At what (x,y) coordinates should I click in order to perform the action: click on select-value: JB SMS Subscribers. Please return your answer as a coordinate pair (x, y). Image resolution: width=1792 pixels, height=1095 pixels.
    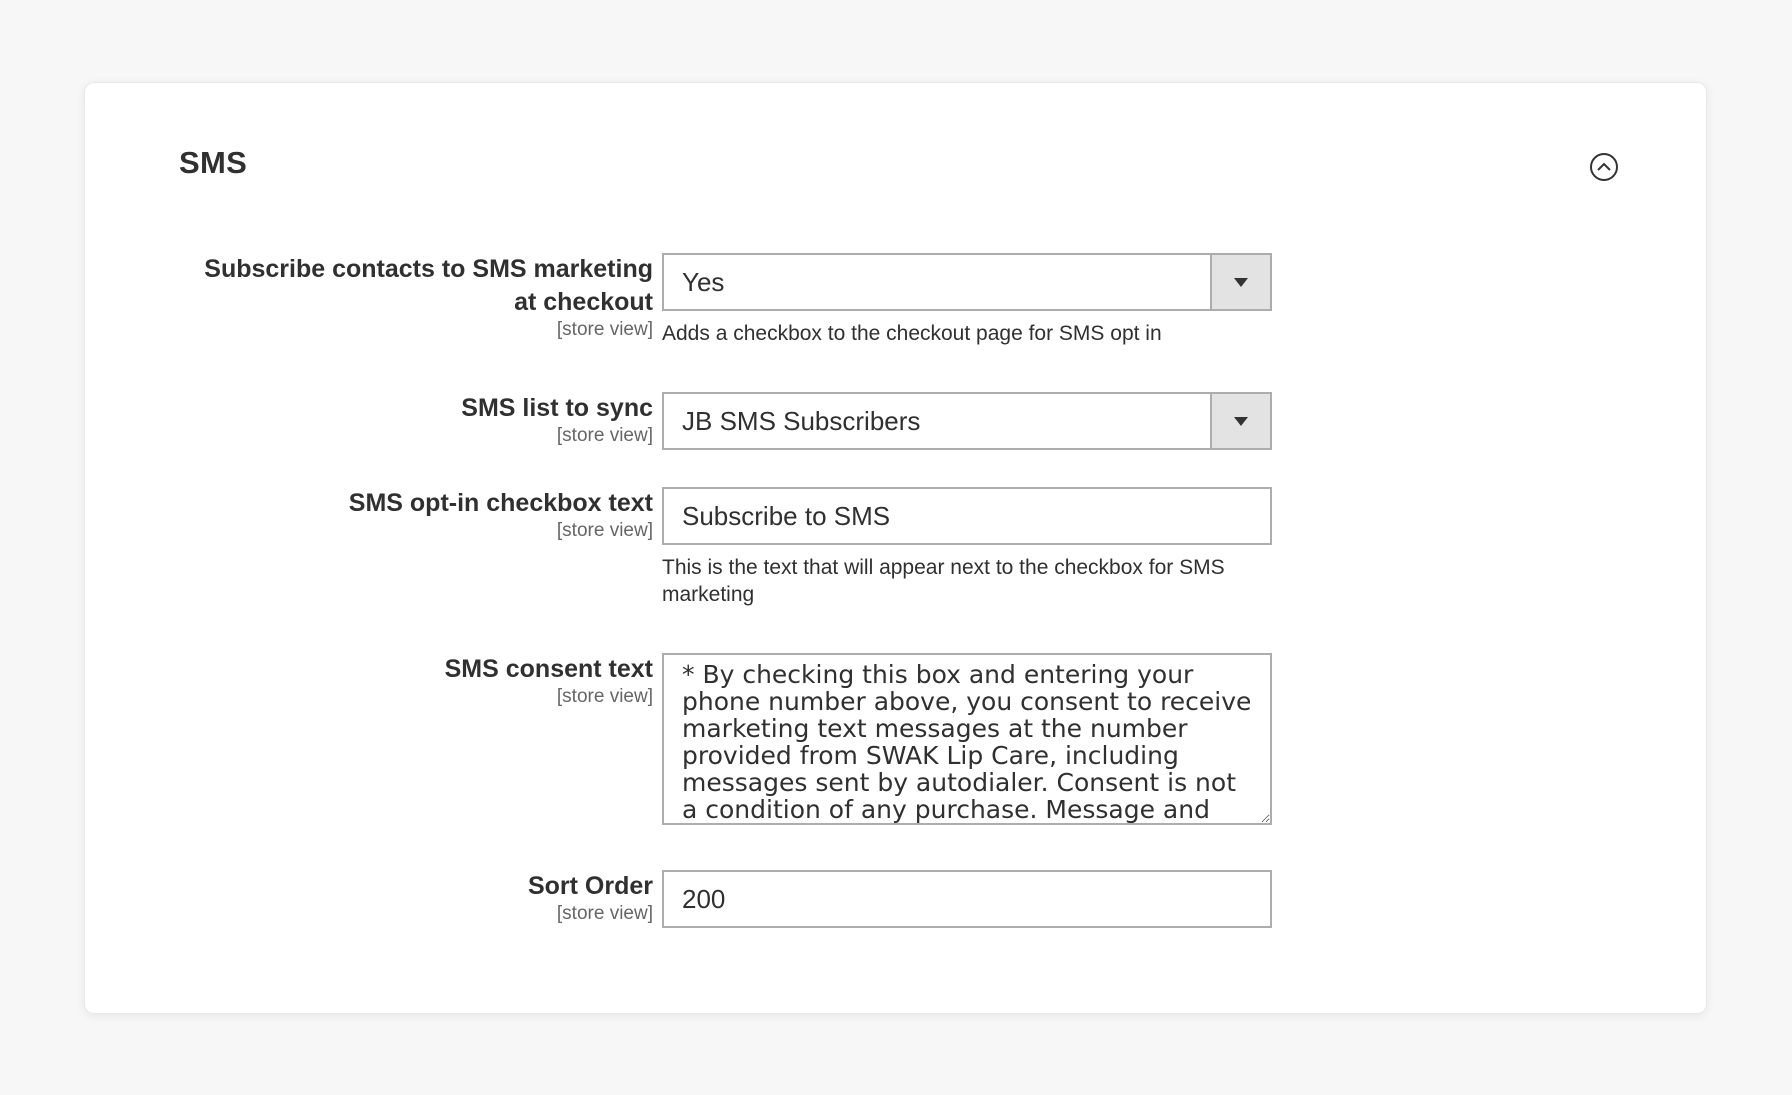
    Looking at the image, I should click on (801, 421).